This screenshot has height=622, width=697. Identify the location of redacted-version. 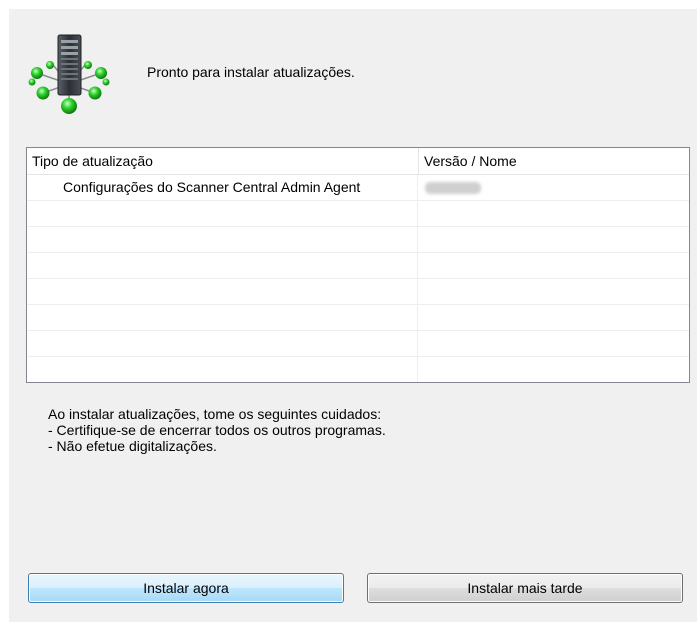
(453, 188).